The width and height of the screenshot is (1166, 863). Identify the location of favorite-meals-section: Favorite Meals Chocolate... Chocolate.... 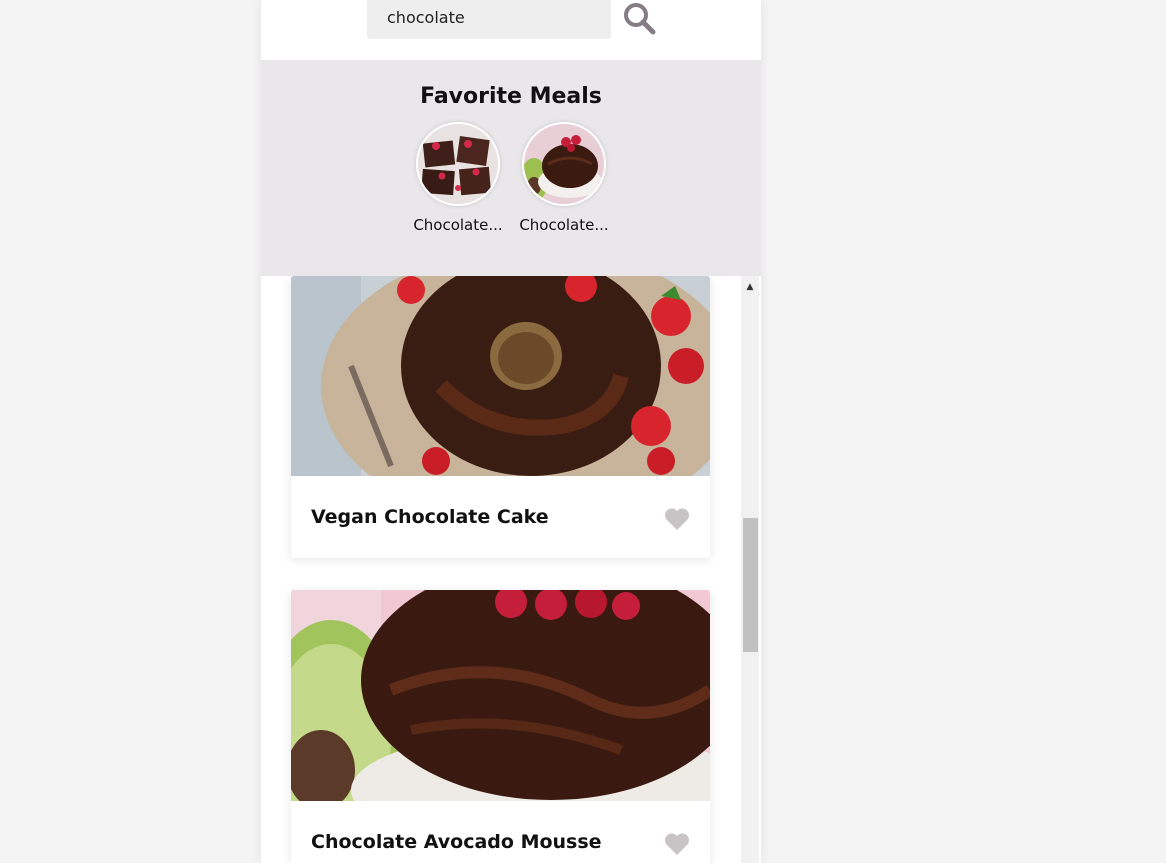
(511, 168).